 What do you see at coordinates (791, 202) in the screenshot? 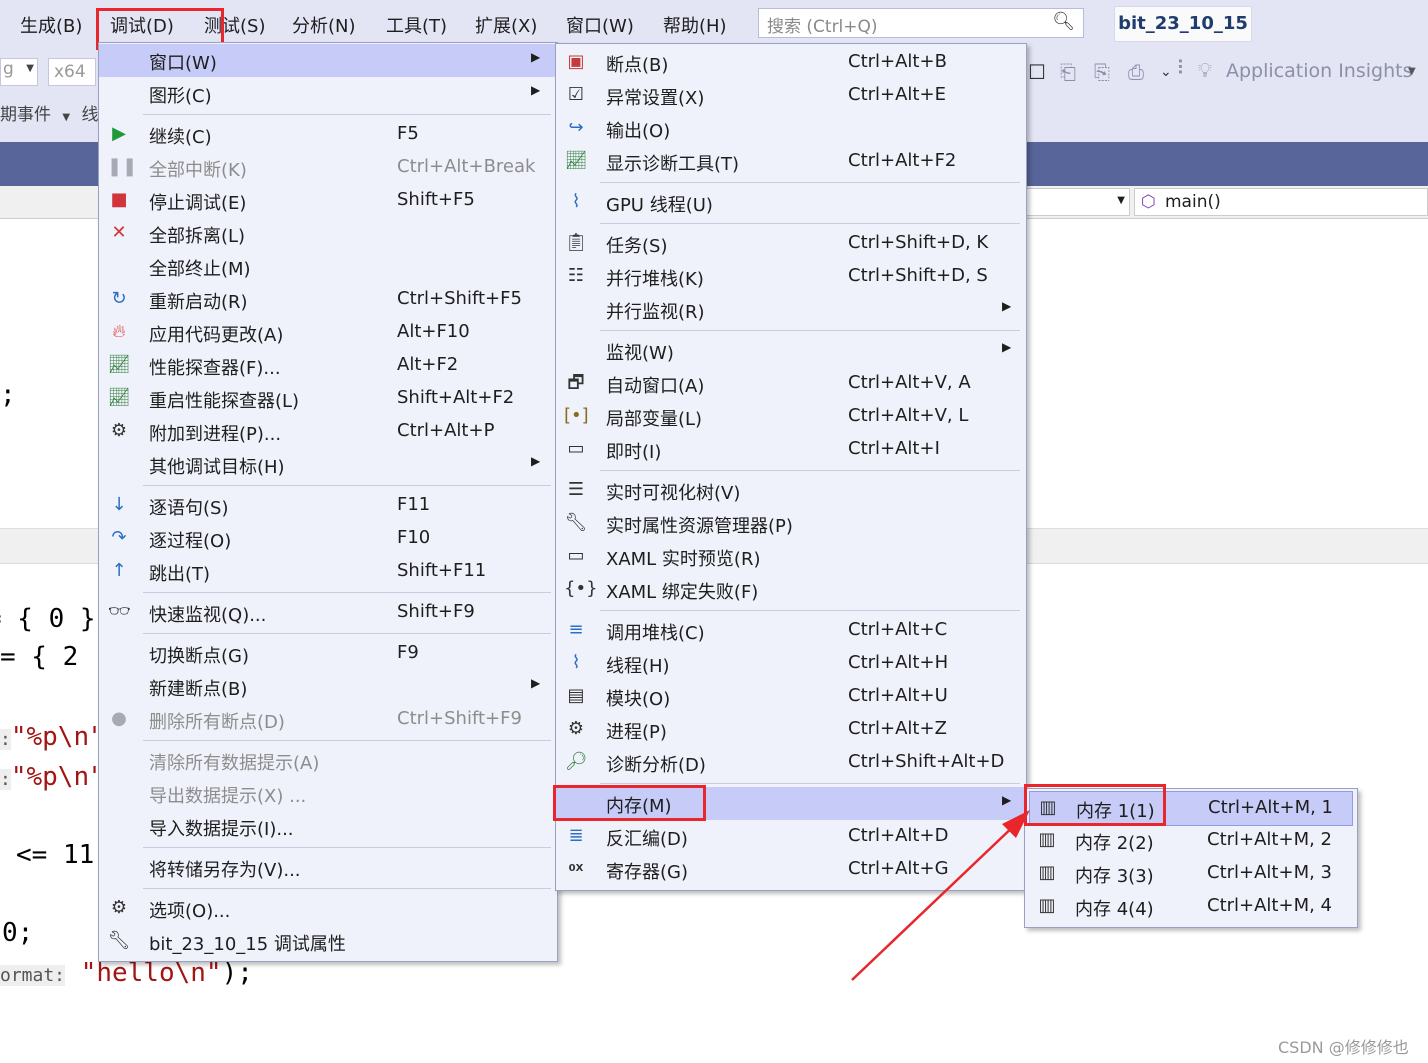
I see `menu-item-gpu-threads: ⌇ GPU 线程(U)` at bounding box center [791, 202].